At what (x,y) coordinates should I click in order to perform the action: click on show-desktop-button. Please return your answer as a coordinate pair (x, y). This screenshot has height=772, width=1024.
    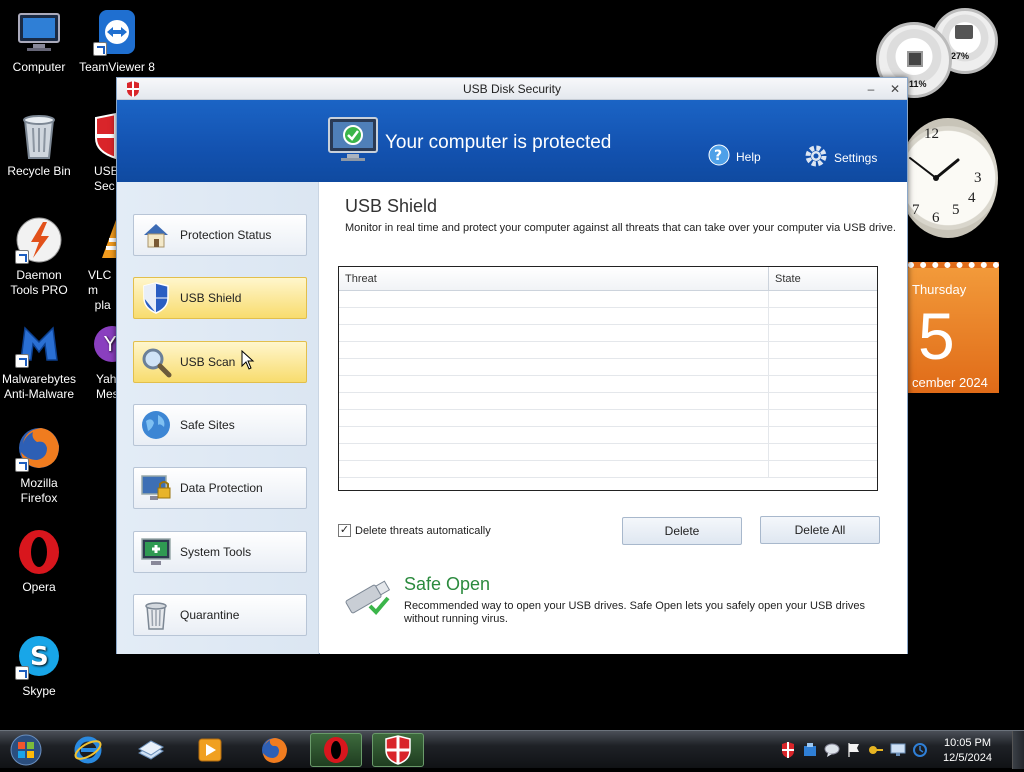
    Looking at the image, I should click on (1018, 750).